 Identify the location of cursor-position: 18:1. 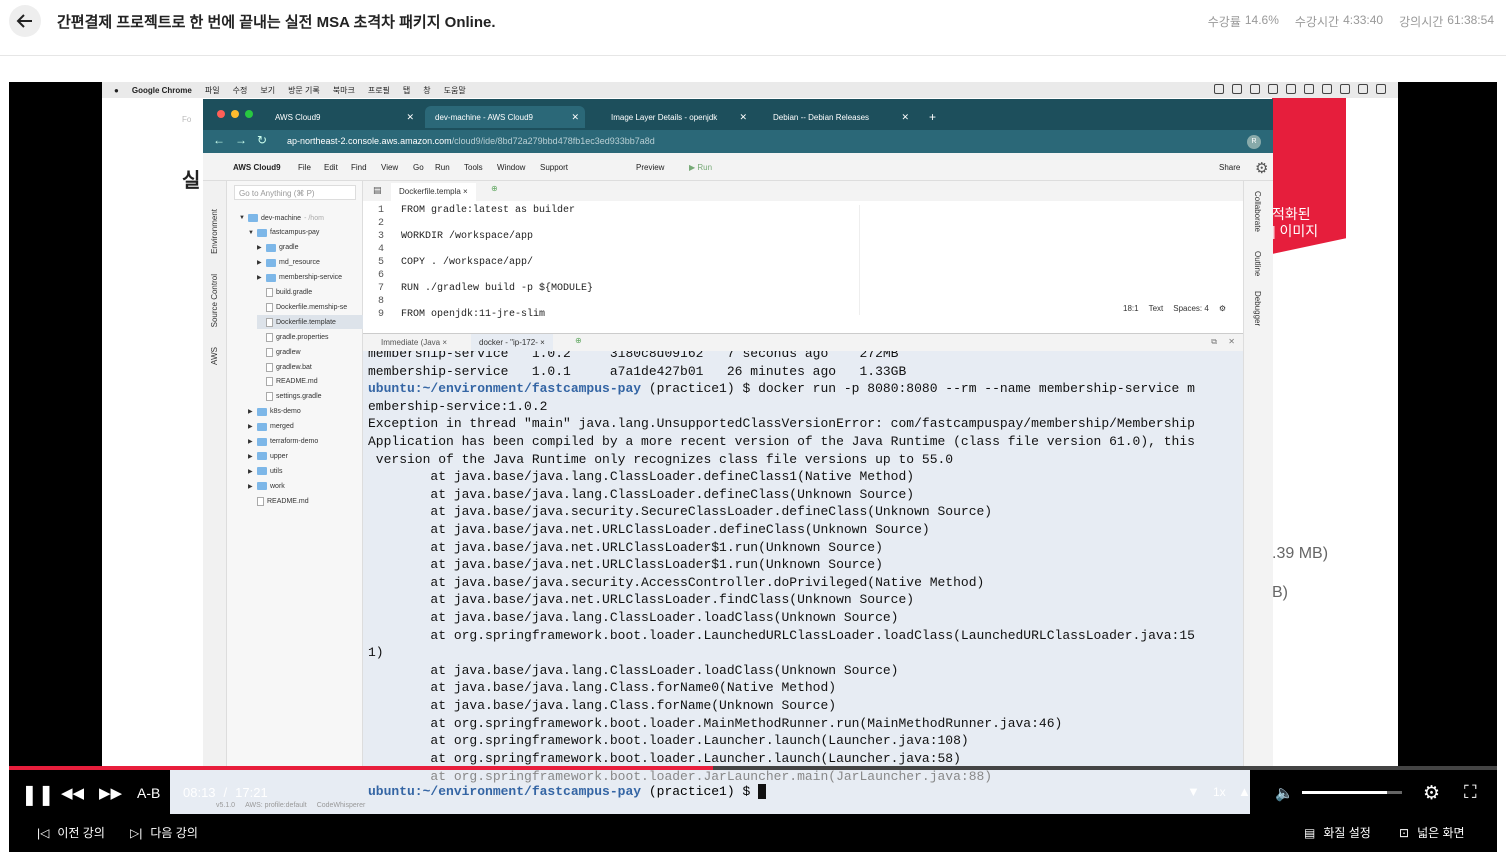
(1131, 308).